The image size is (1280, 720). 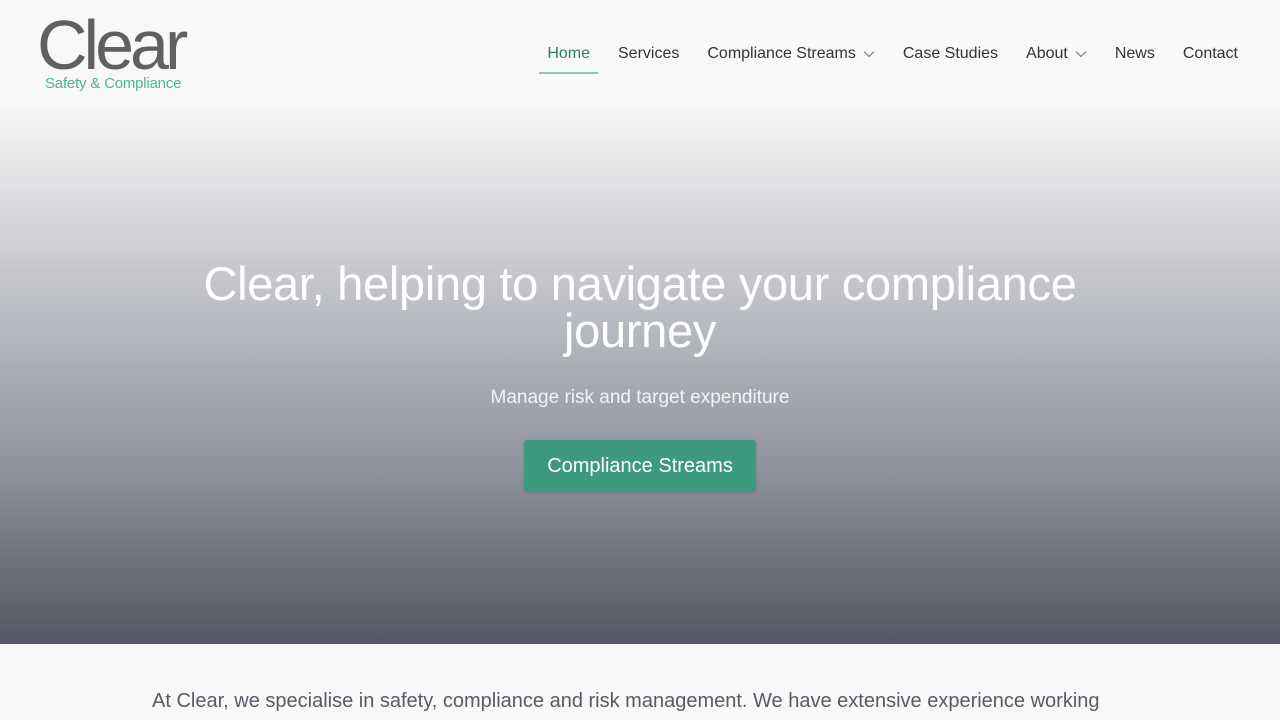 I want to click on site-logo: Clear Safety & Compliance, so click(x=123, y=51).